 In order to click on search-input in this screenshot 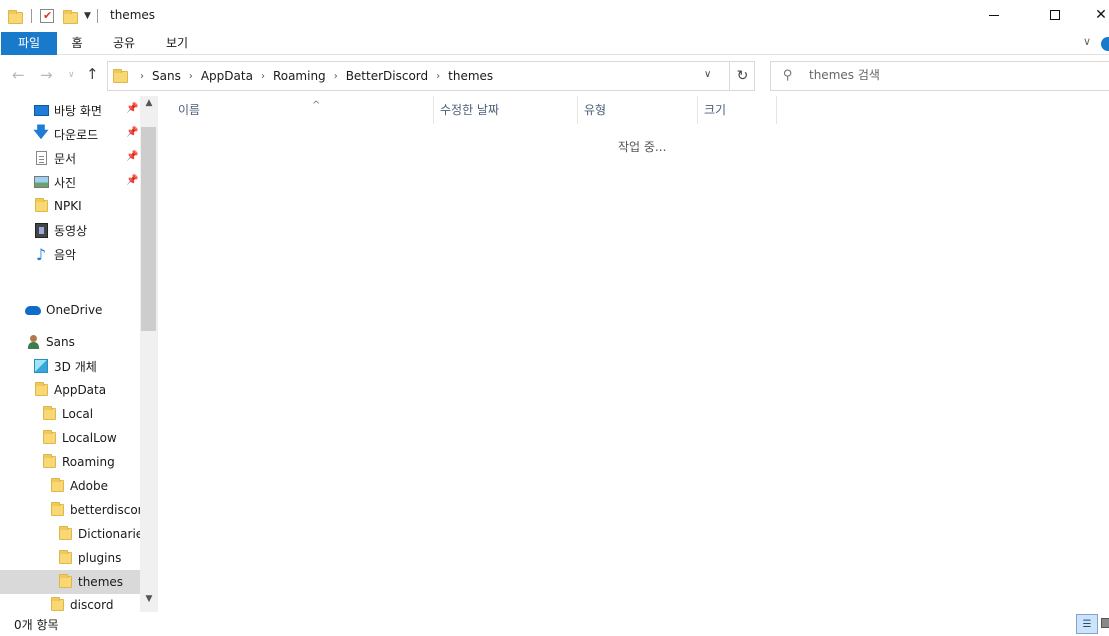, I will do `click(949, 75)`.